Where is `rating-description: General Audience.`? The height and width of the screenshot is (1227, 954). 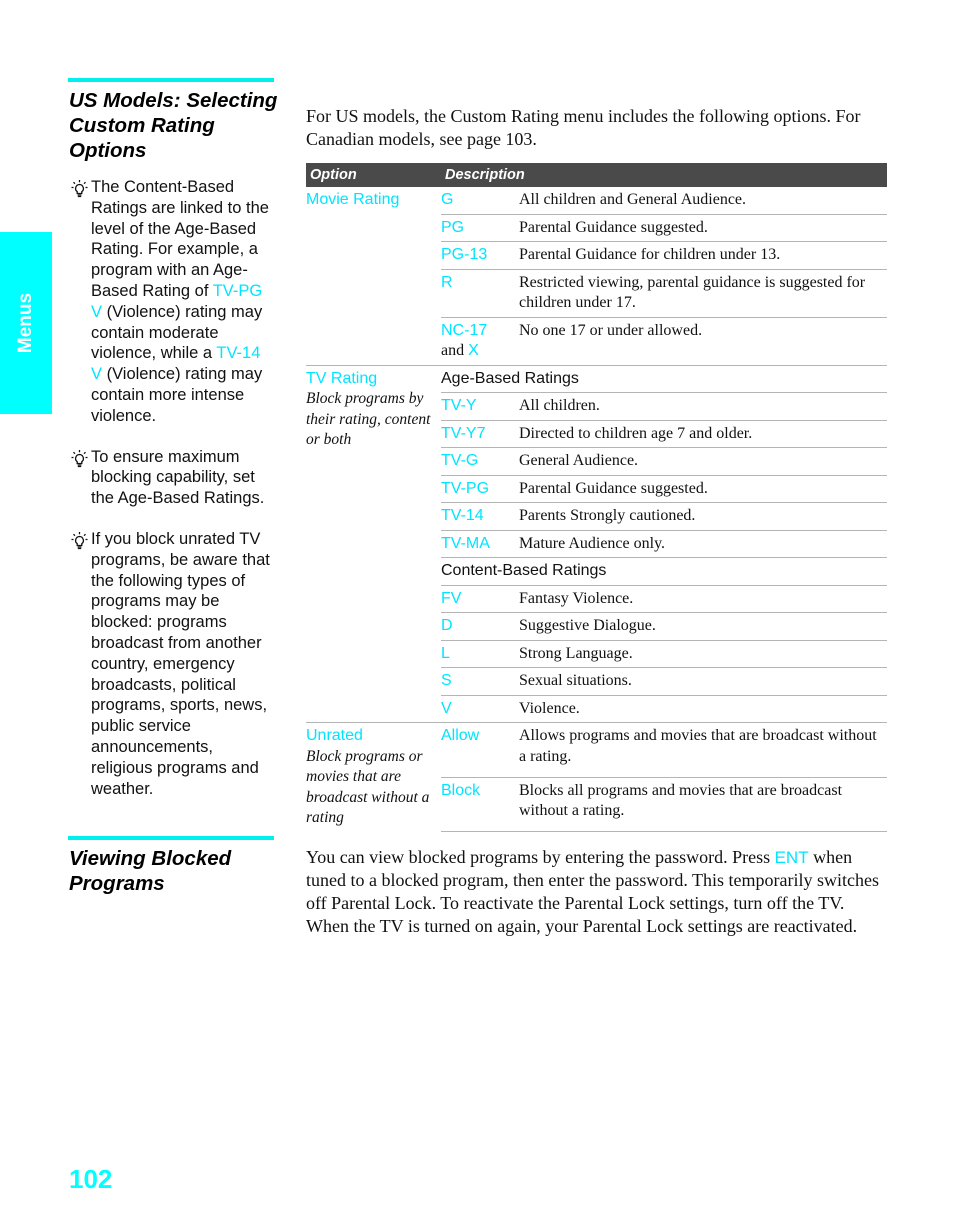 rating-description: General Audience. is located at coordinates (703, 461).